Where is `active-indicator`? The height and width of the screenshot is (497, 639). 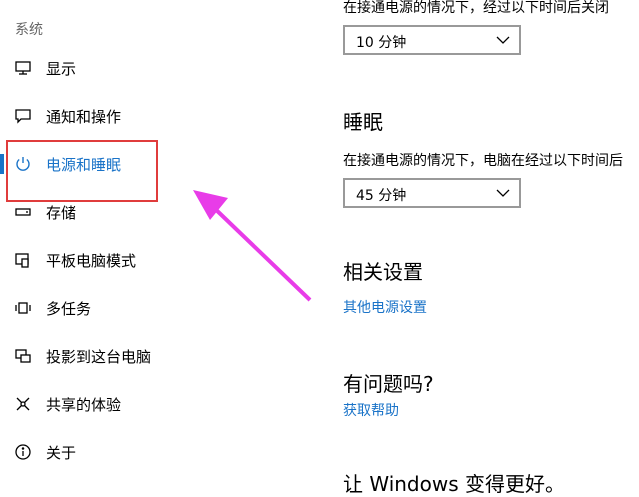 active-indicator is located at coordinates (2, 164).